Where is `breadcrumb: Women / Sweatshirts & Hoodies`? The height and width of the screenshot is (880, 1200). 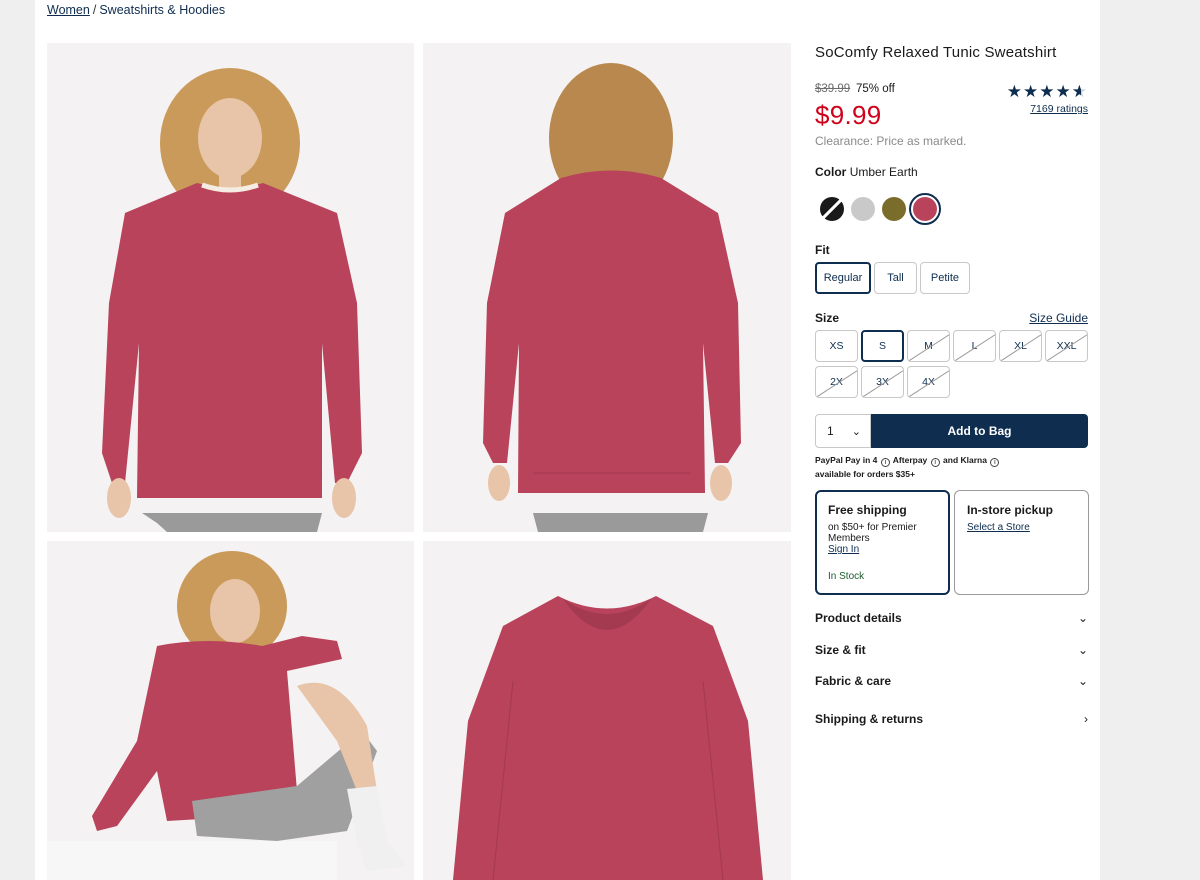 breadcrumb: Women / Sweatshirts & Hoodies is located at coordinates (136, 10).